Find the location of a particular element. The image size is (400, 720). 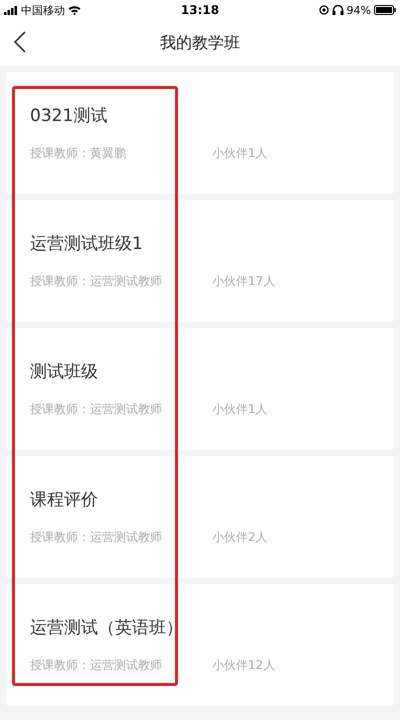

signal-icon is located at coordinates (11, 10).